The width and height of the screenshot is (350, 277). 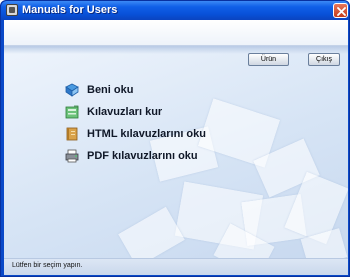 I want to click on close-icon, so click(x=341, y=11).